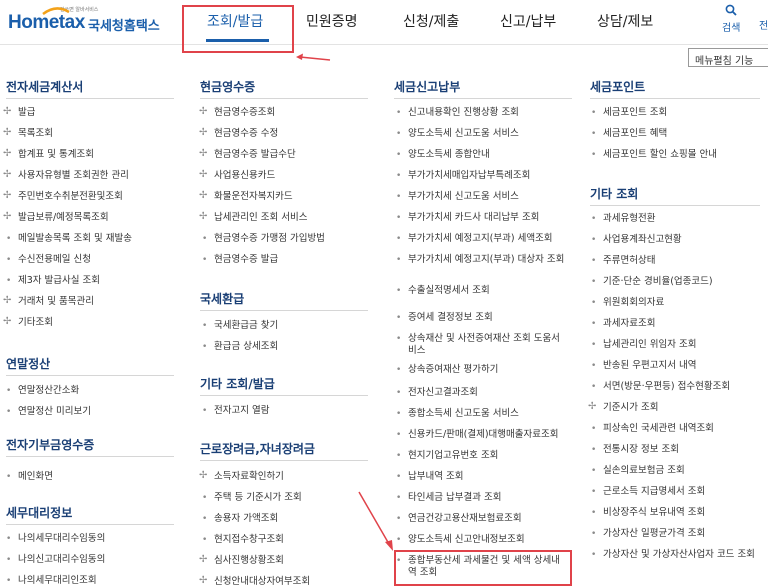  I want to click on list-item: • 과세유형전환, so click(623, 219).